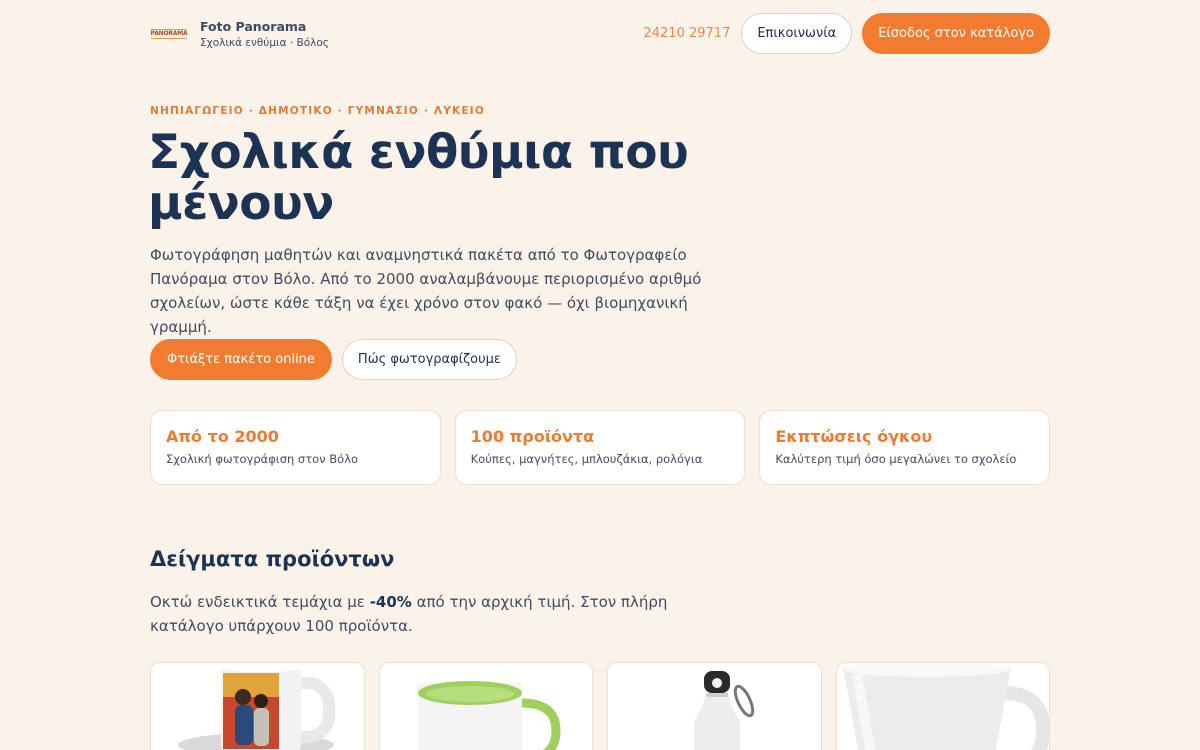 The width and height of the screenshot is (1200, 750). What do you see at coordinates (260, 602) in the screenshot?
I see `samples-desc-before: Οκτώ ενδεικτικά τεμάχια με` at bounding box center [260, 602].